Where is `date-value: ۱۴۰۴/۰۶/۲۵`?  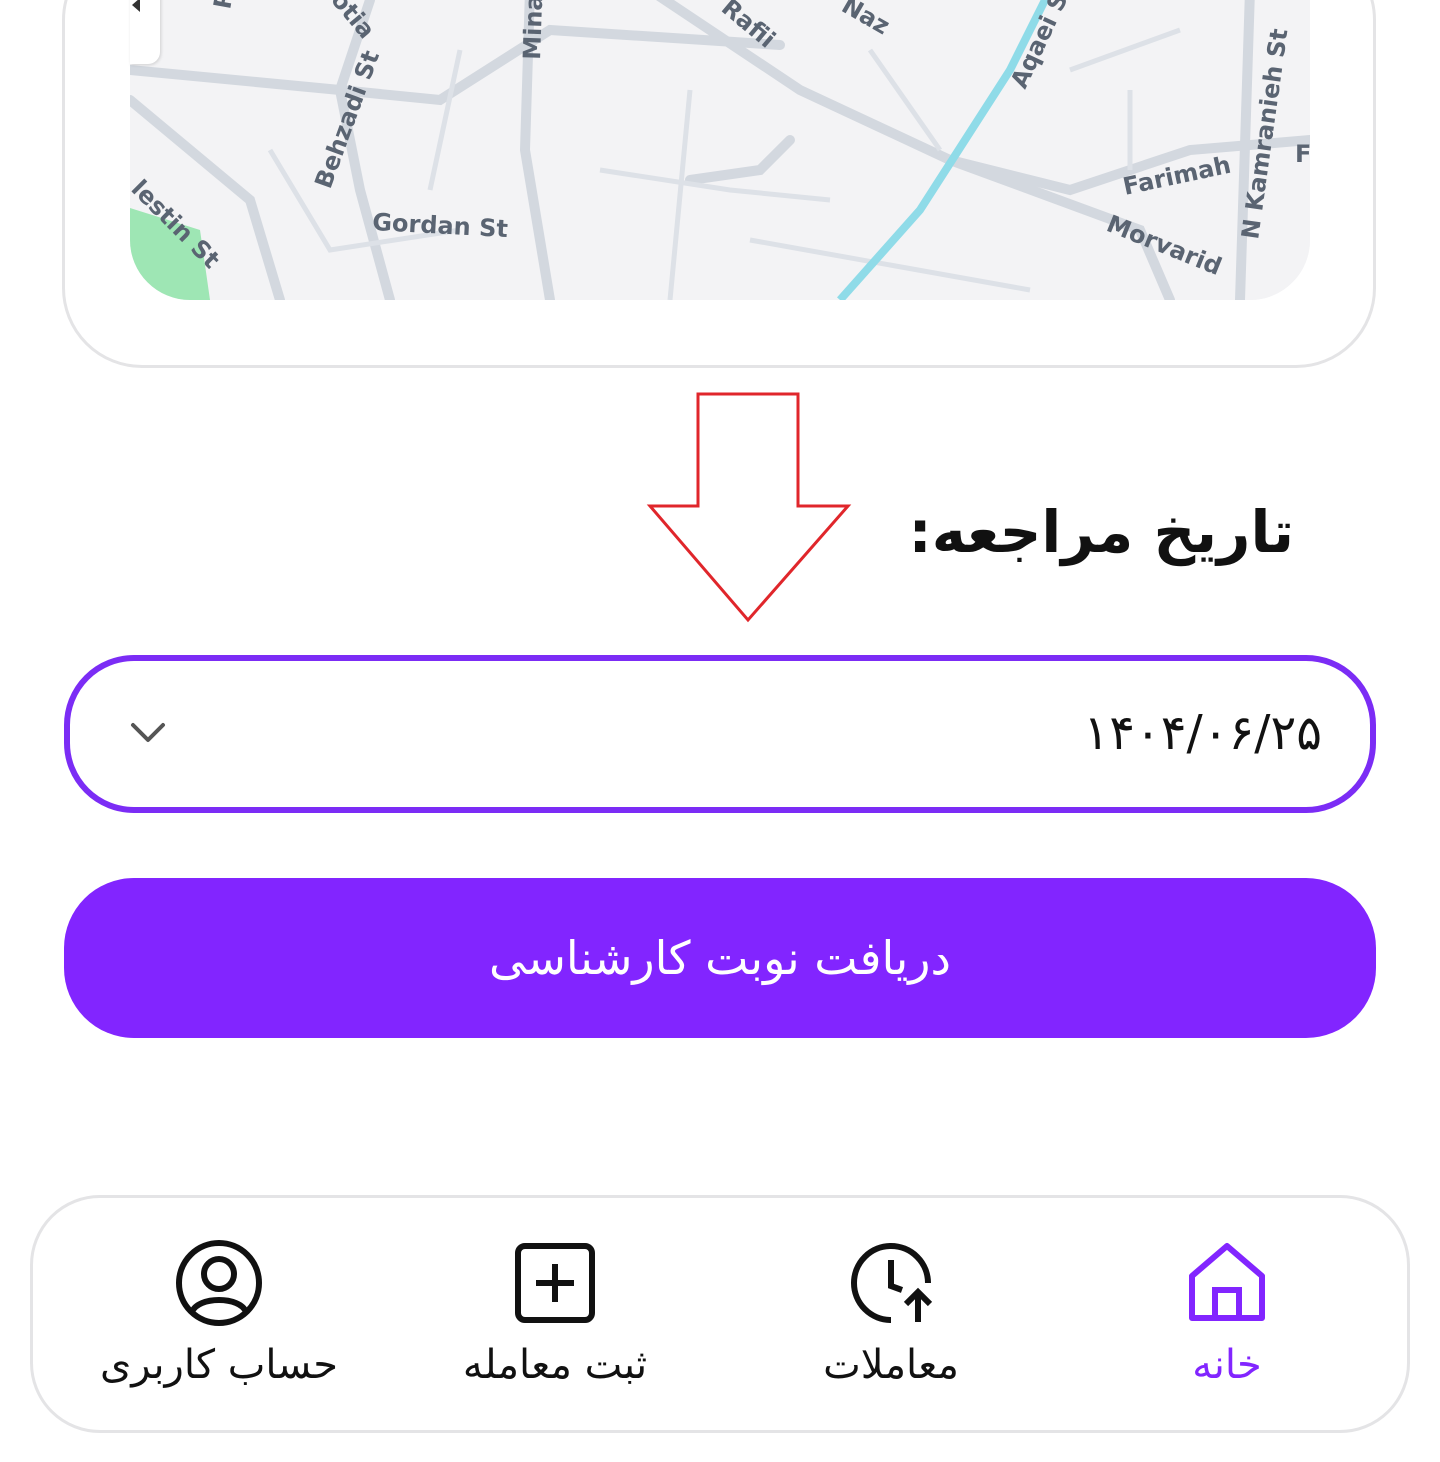
date-value: ۱۴۰۴/۰۶/۲۵ is located at coordinates (1202, 733).